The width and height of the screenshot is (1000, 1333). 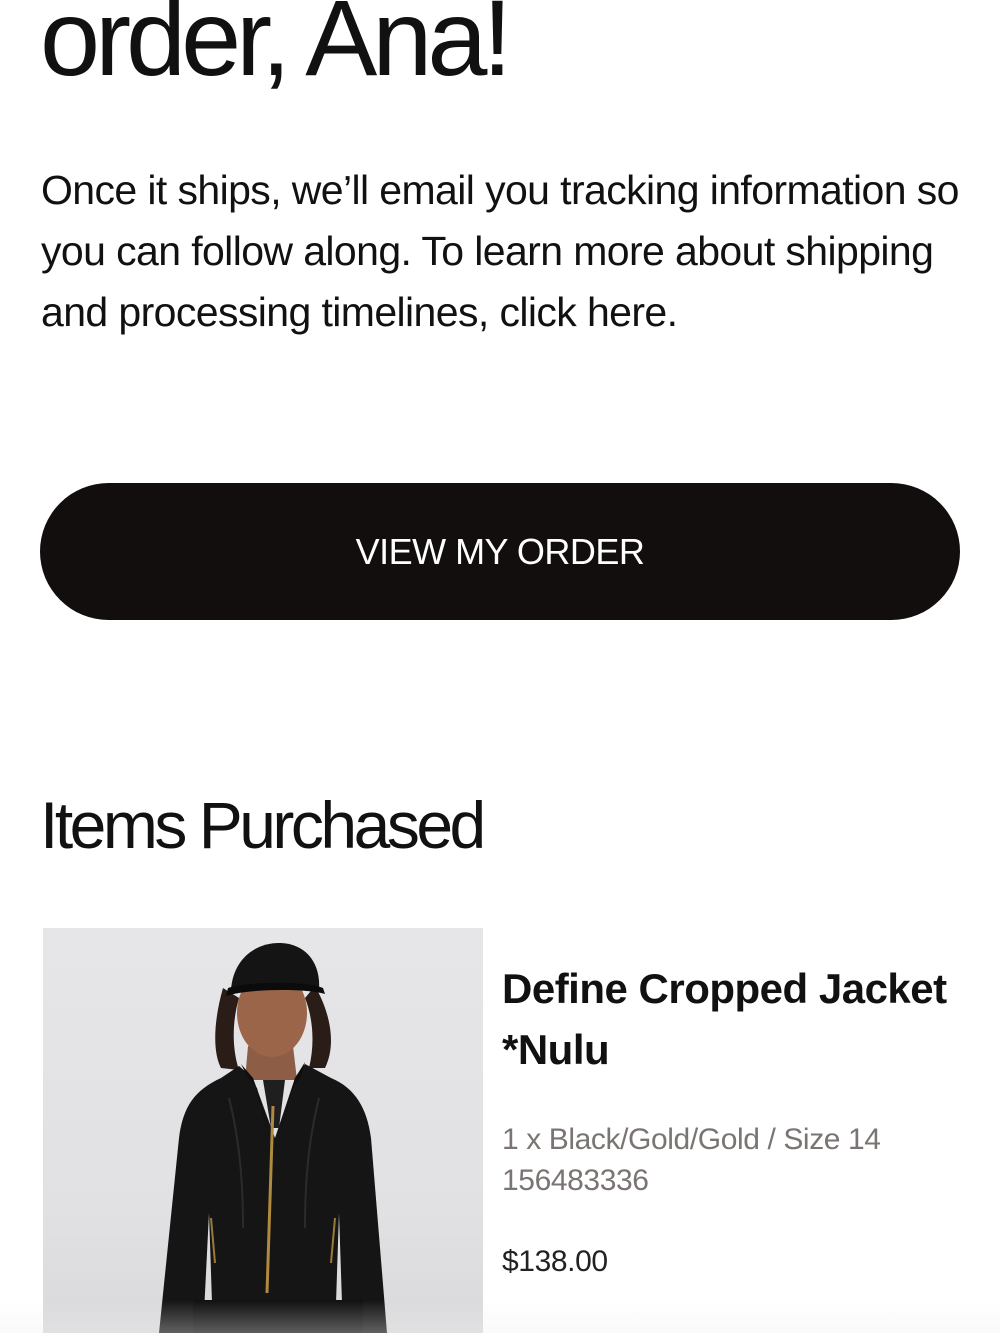 What do you see at coordinates (575, 1180) in the screenshot?
I see `product-sku: 156483336` at bounding box center [575, 1180].